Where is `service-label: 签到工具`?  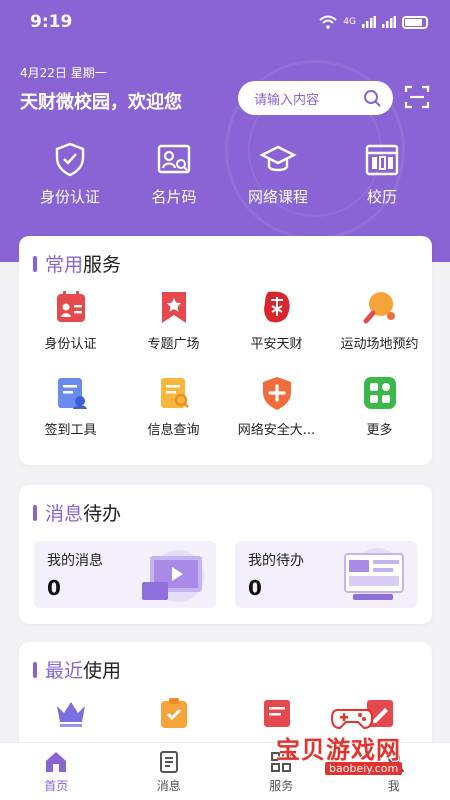
service-label: 签到工具 is located at coordinates (70, 430).